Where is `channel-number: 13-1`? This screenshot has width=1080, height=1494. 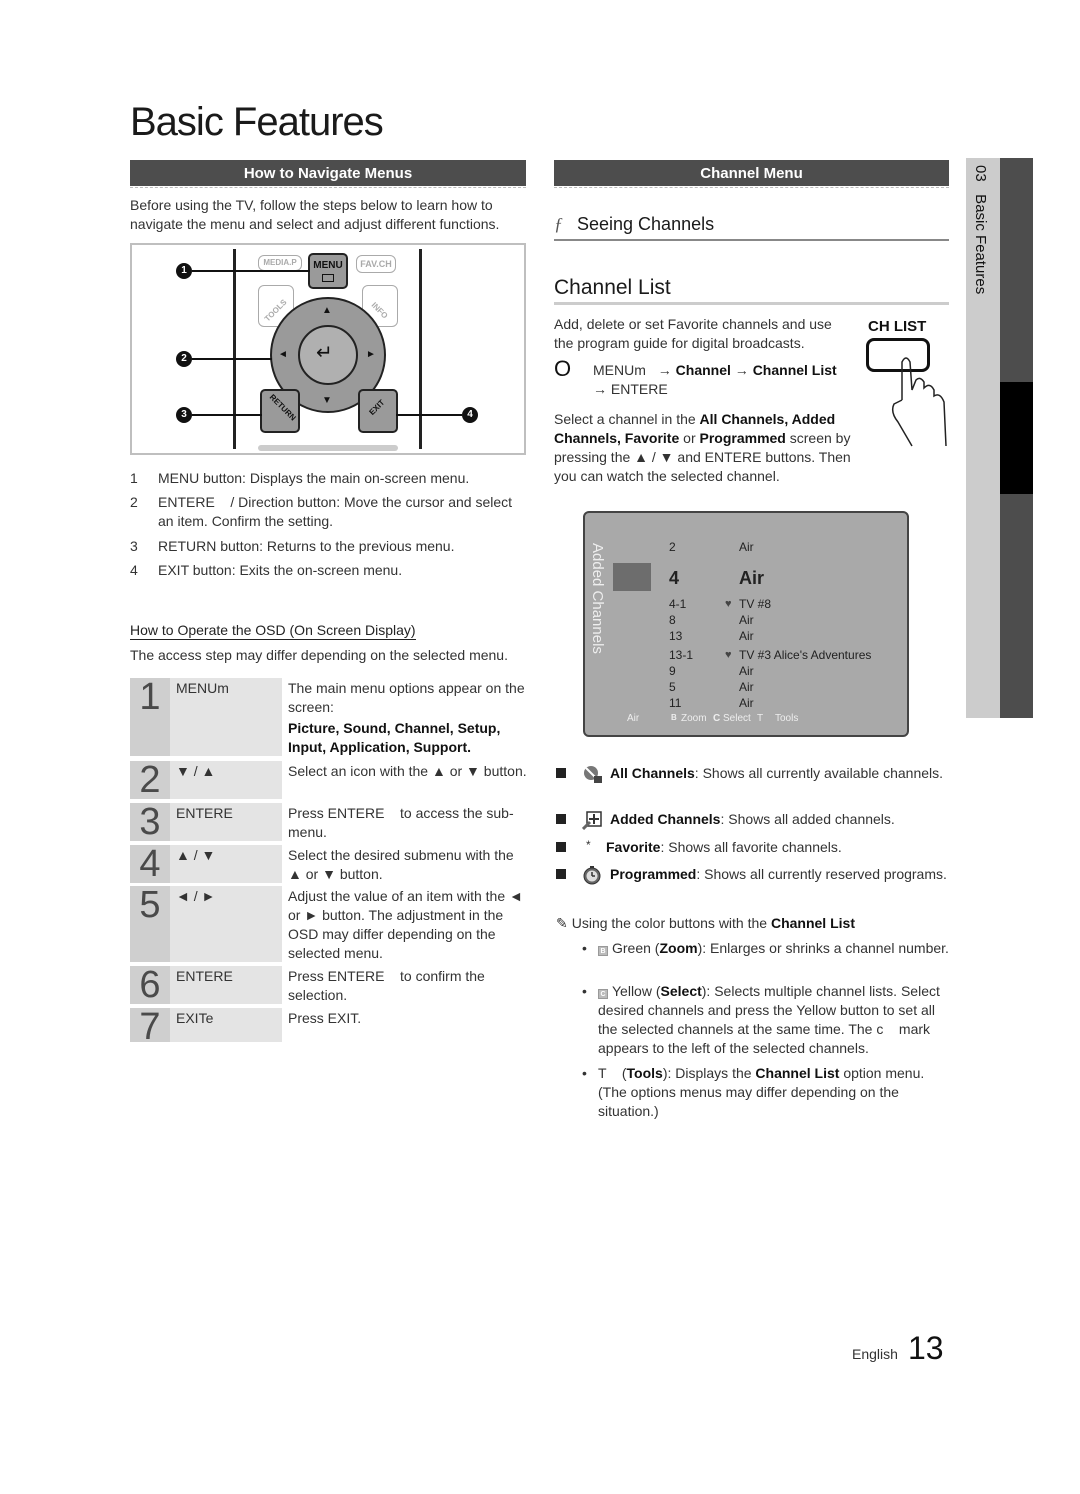
channel-number: 13-1 is located at coordinates (681, 655).